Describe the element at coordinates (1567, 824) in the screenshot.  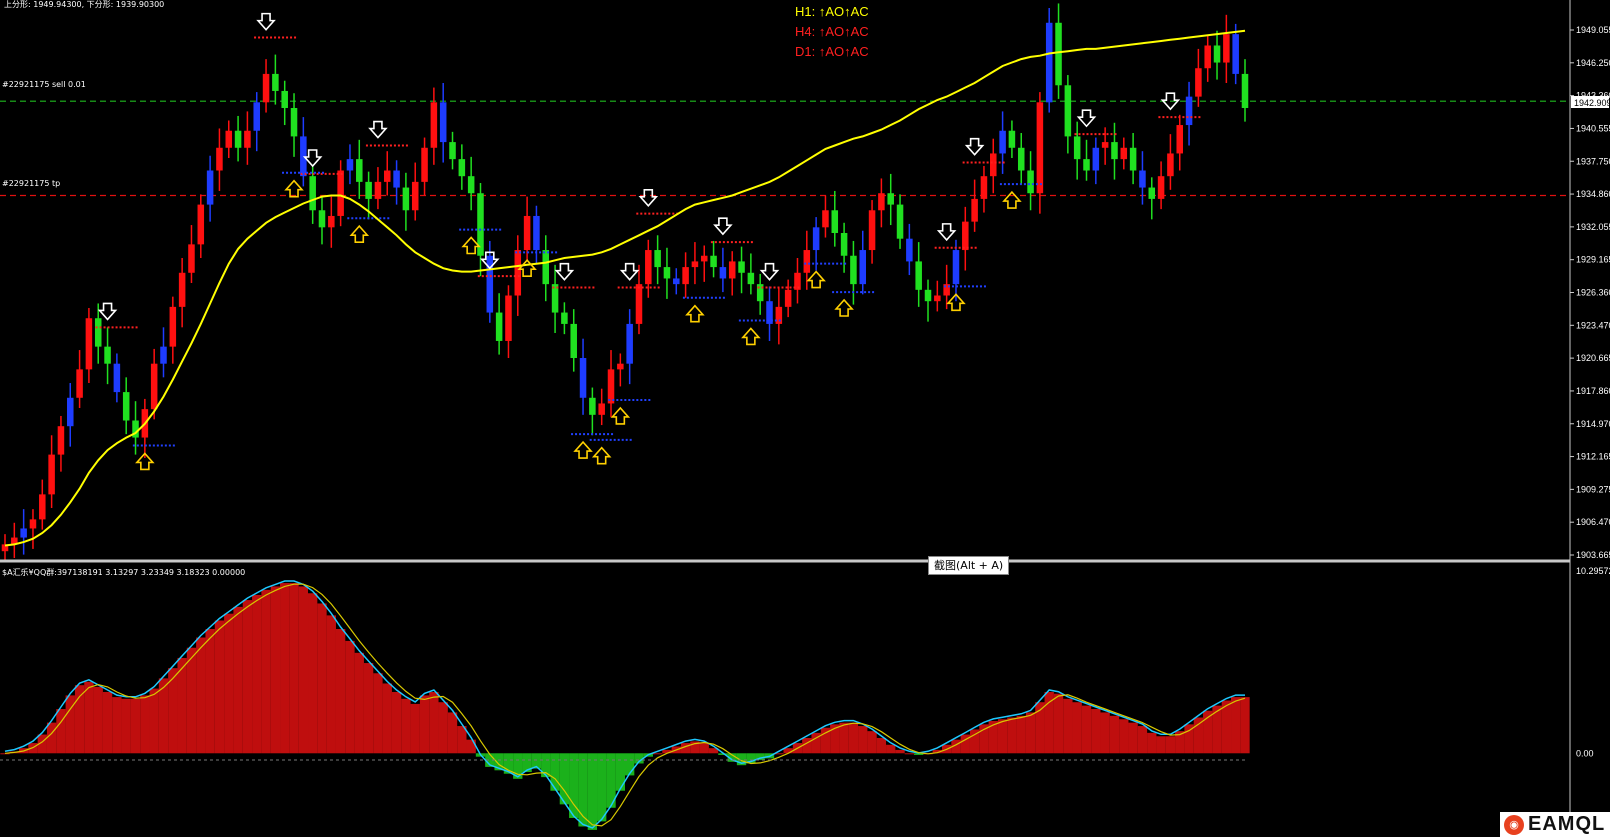
I see `logo-text: EAMQL` at that location.